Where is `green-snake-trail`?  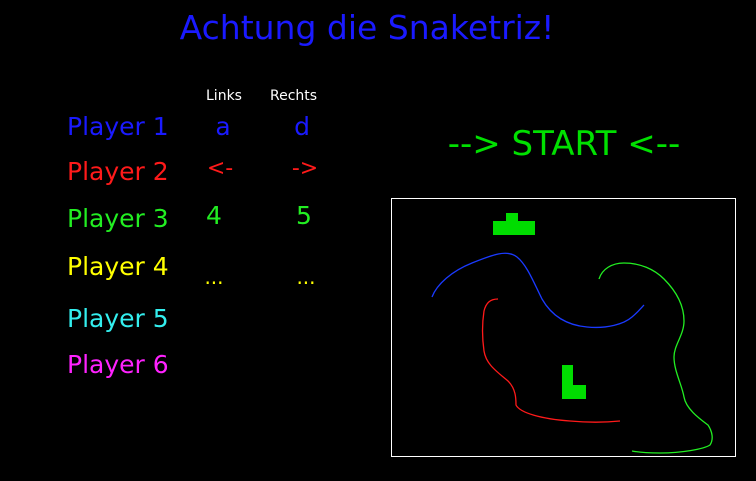
green-snake-trail is located at coordinates (655, 358).